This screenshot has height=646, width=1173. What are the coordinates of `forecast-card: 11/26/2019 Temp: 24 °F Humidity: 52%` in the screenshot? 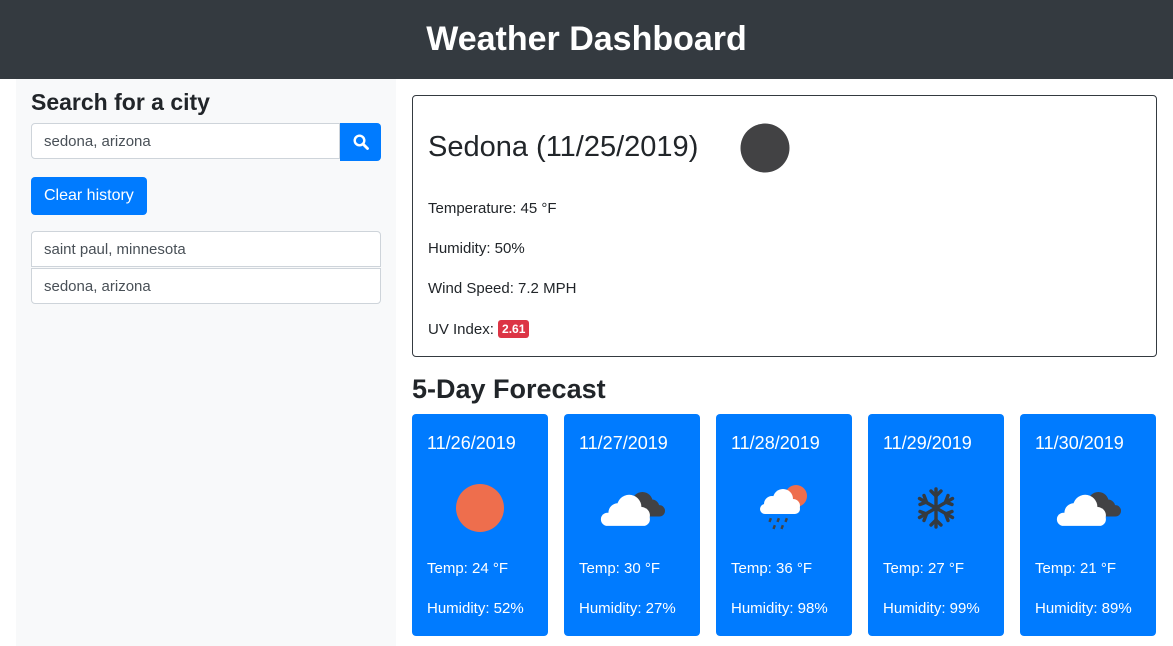 It's located at (480, 525).